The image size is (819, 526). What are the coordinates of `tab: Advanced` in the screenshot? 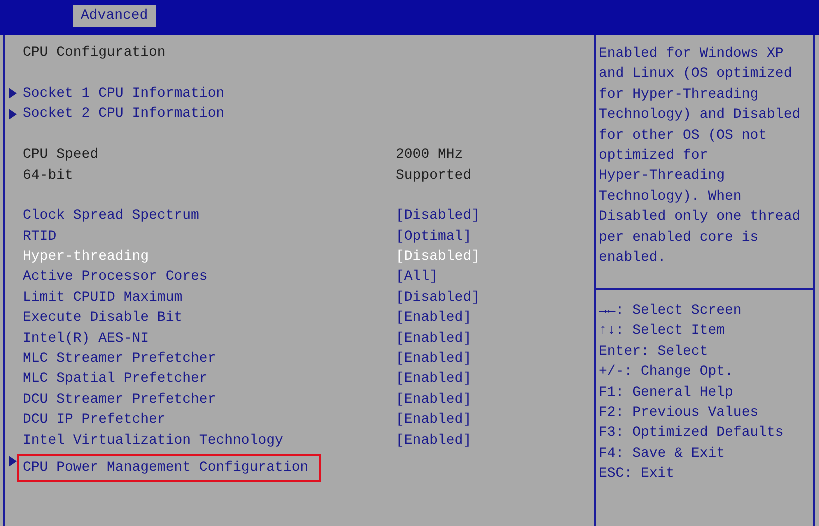 It's located at (114, 16).